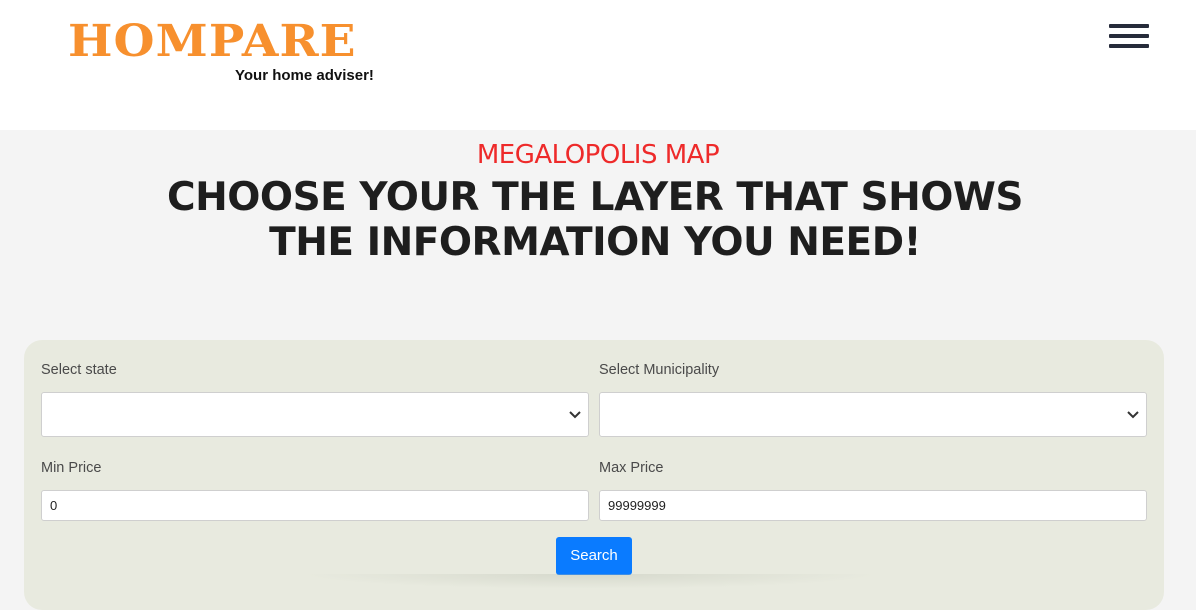 The width and height of the screenshot is (1196, 610). I want to click on municipality-select, so click(873, 414).